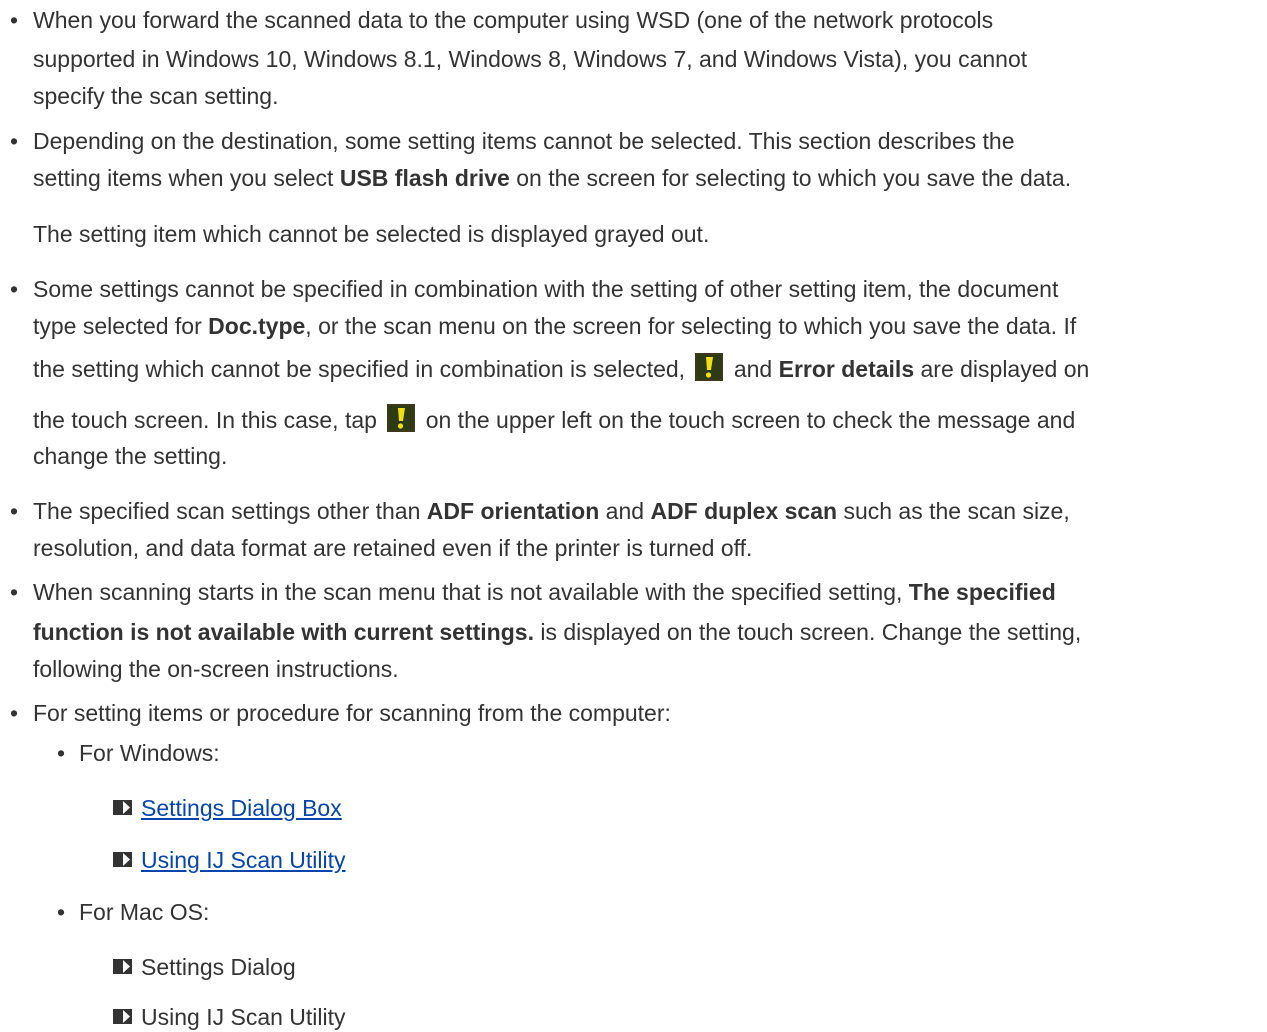 Image resolution: width=1267 pixels, height=1032 pixels. I want to click on windows-link-settings-dialog-box: Settings Dialog Box, so click(227, 808).